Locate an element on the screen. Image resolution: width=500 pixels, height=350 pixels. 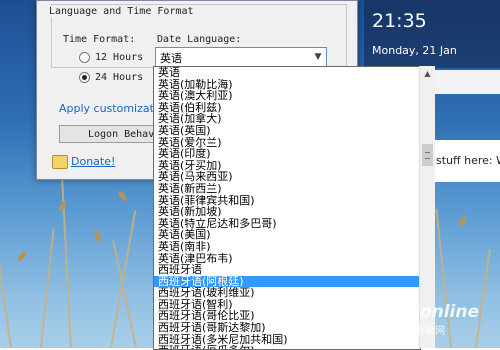
watermark-logo: PConline is located at coordinates (437, 312).